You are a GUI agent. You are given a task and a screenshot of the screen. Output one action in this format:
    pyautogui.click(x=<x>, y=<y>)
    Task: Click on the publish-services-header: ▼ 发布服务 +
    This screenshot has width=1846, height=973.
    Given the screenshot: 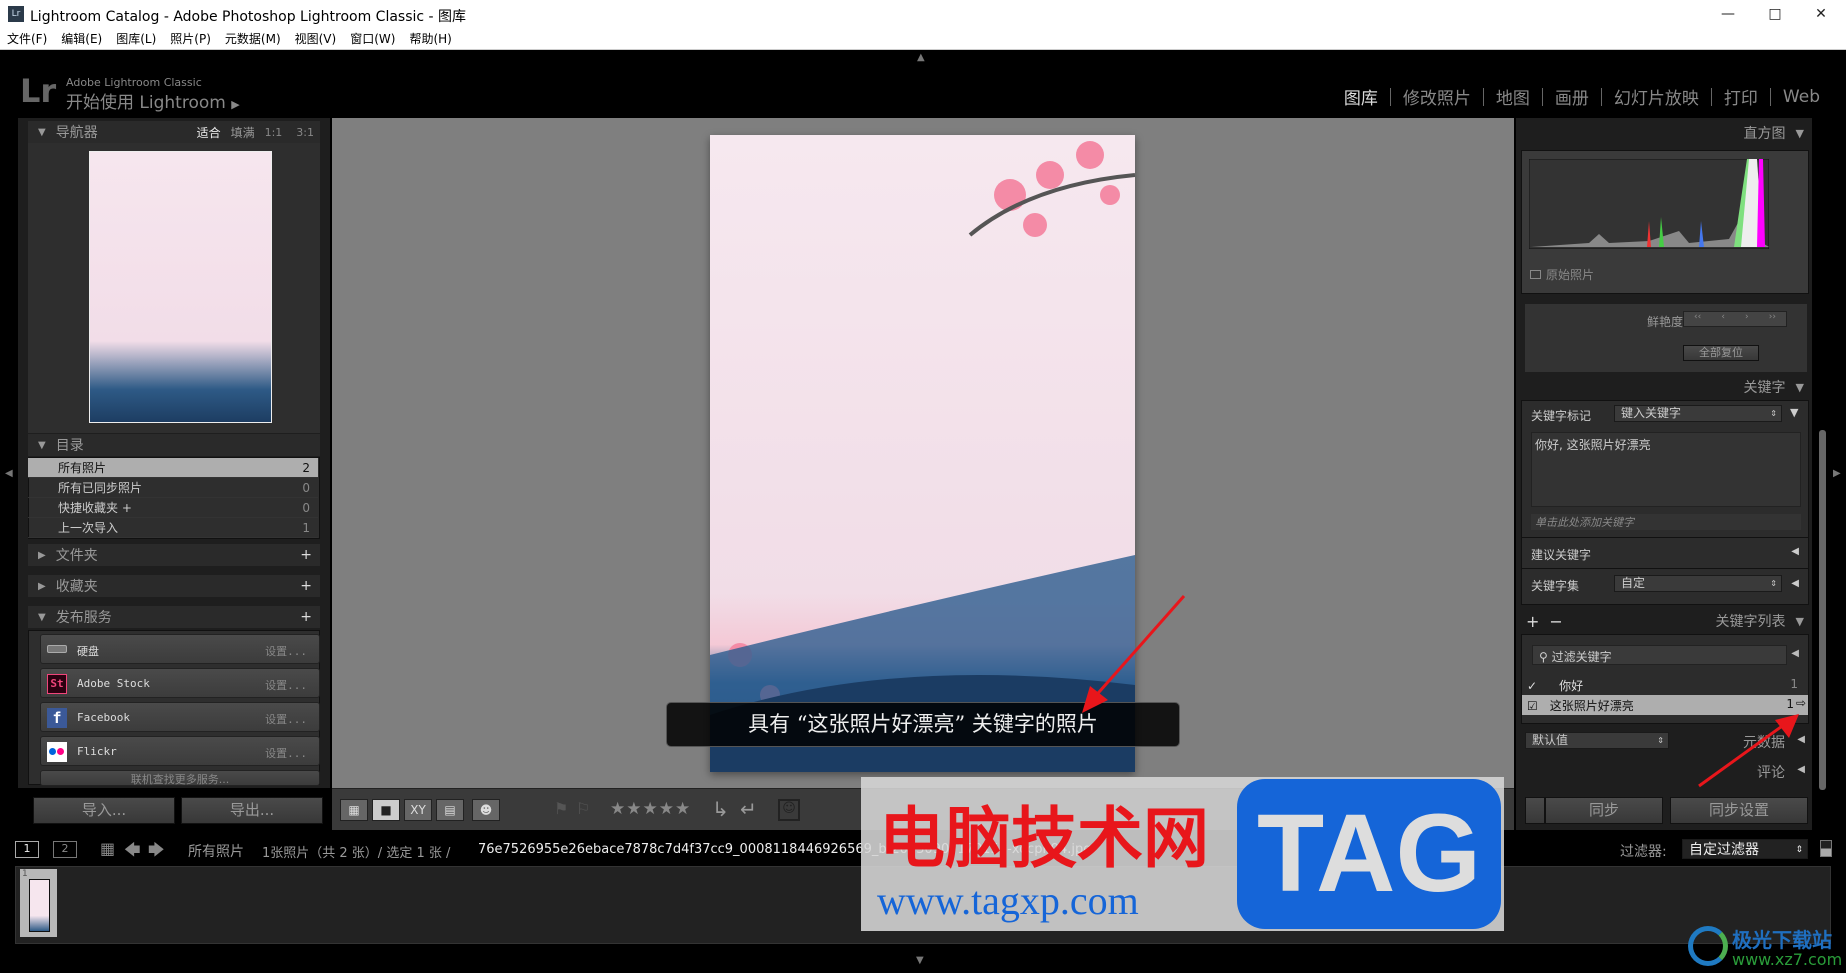 What is the action you would take?
    pyautogui.click(x=174, y=617)
    